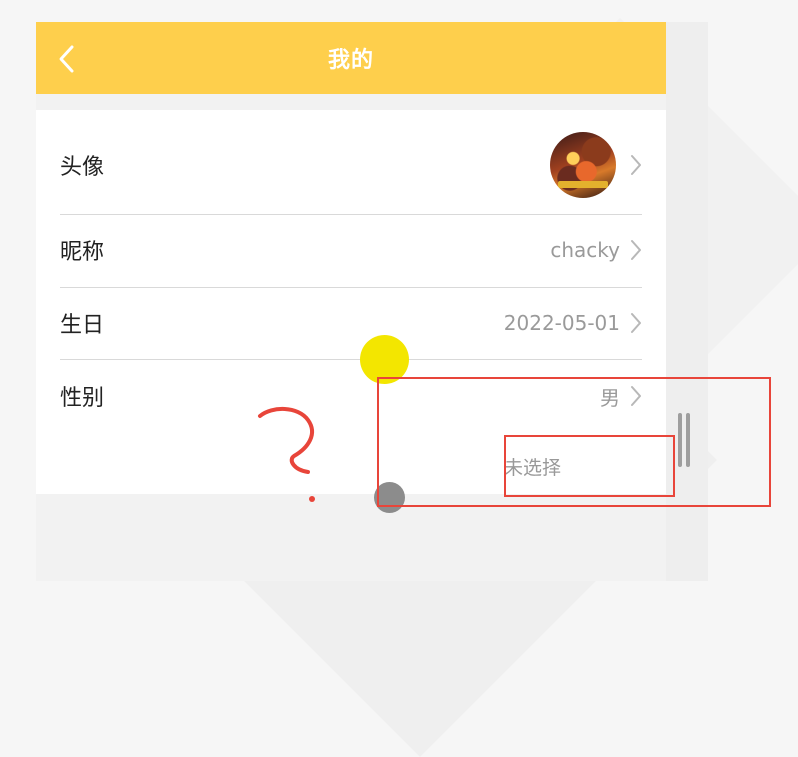 This screenshot has height=757, width=798. I want to click on page-title: 我的, so click(350, 60).